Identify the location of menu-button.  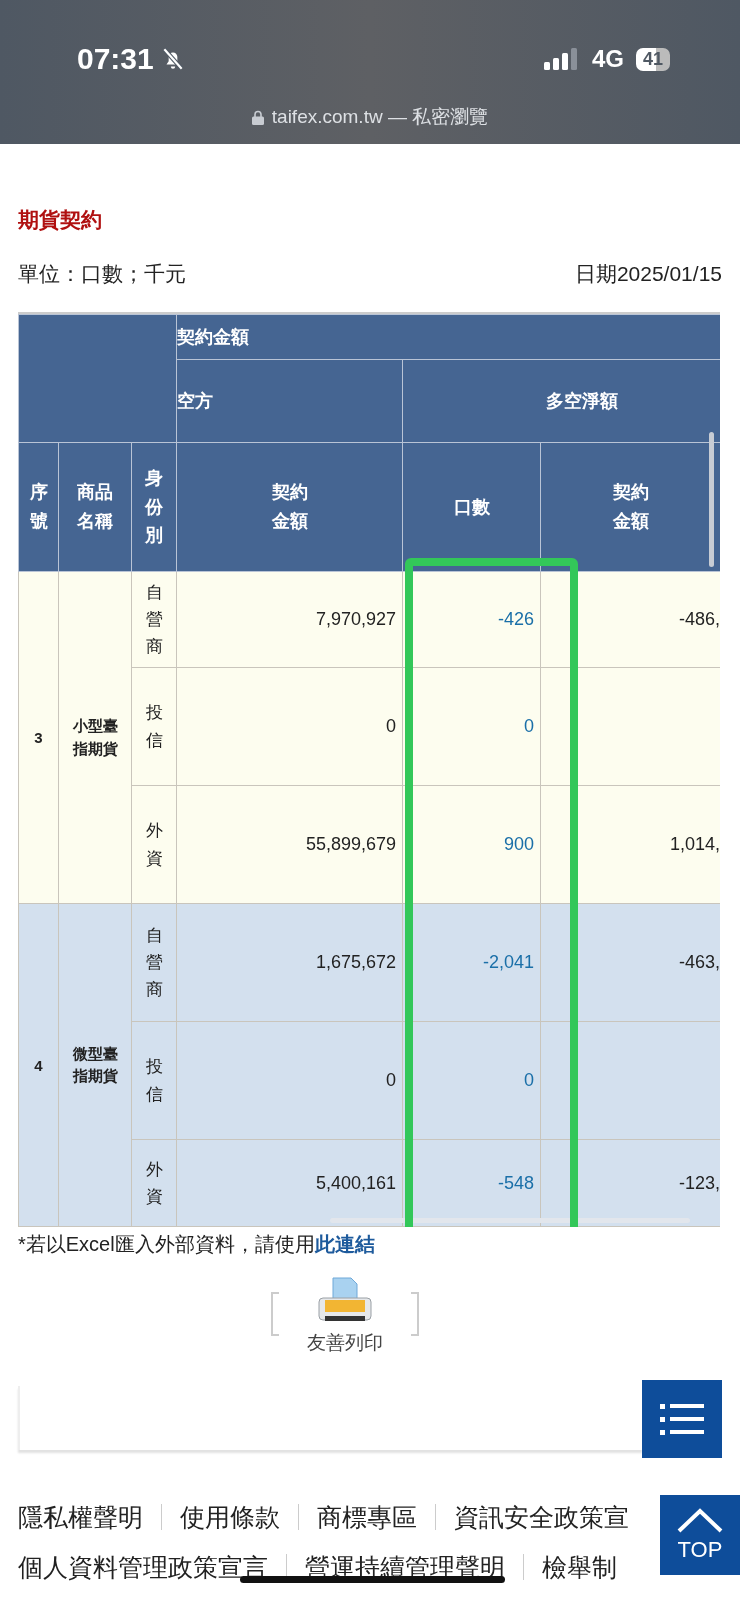
(682, 1419).